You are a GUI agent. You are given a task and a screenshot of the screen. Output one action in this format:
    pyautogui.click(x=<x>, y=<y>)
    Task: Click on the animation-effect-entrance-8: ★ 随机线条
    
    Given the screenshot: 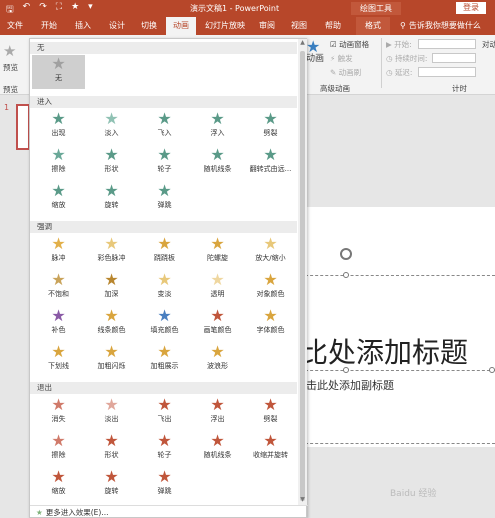 What is the action you would take?
    pyautogui.click(x=217, y=163)
    